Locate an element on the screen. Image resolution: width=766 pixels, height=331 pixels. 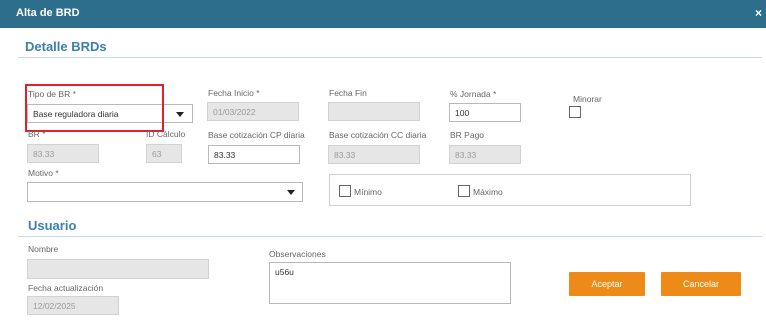
minorar-label: Minorar is located at coordinates (587, 99).